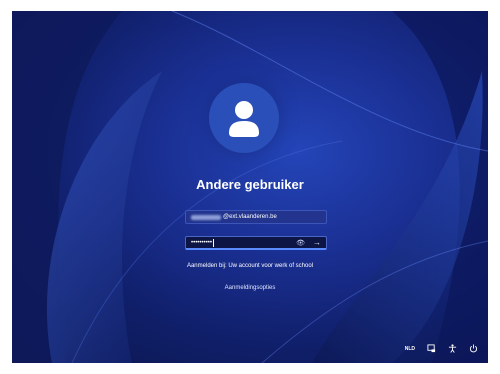  Describe the element at coordinates (452, 348) in the screenshot. I see `accessibility-icon` at that location.